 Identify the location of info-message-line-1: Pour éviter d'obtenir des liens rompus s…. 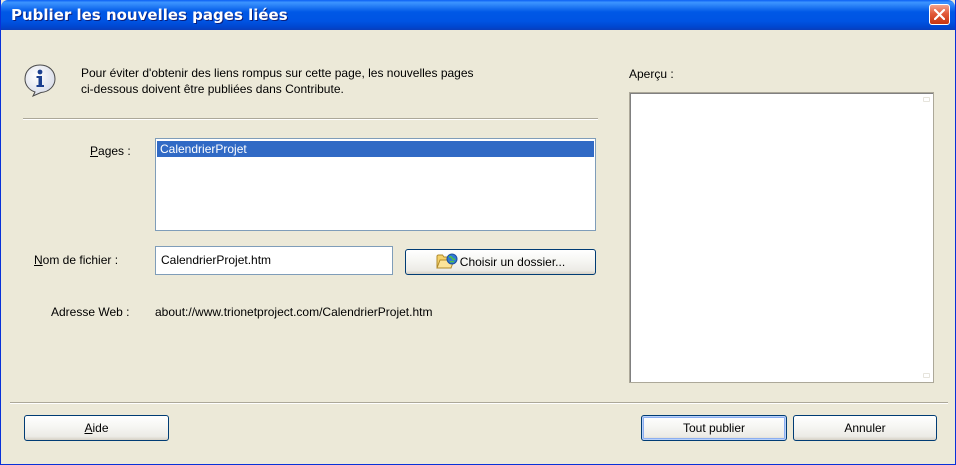
(277, 73).